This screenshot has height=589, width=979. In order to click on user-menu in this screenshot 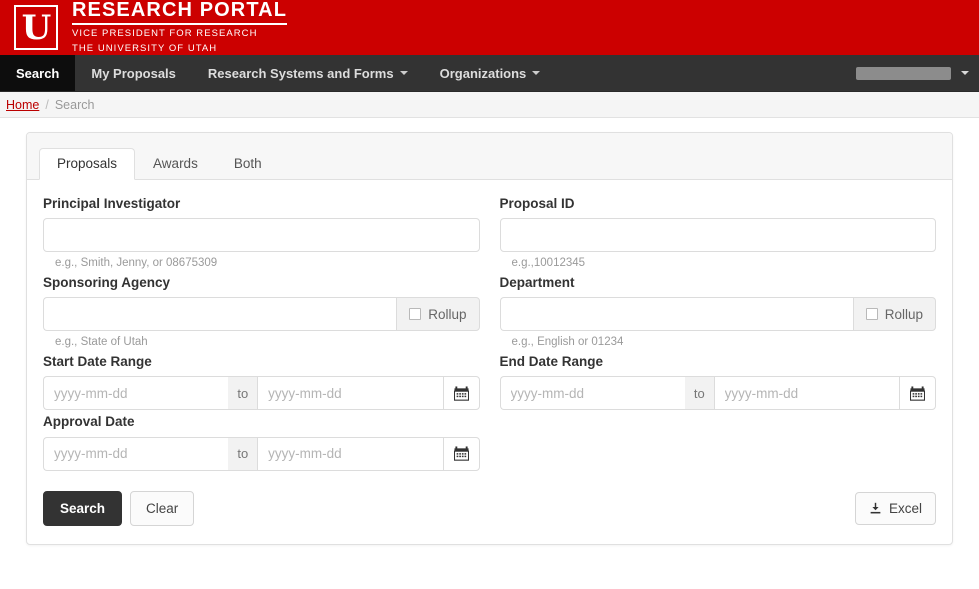, I will do `click(912, 73)`.